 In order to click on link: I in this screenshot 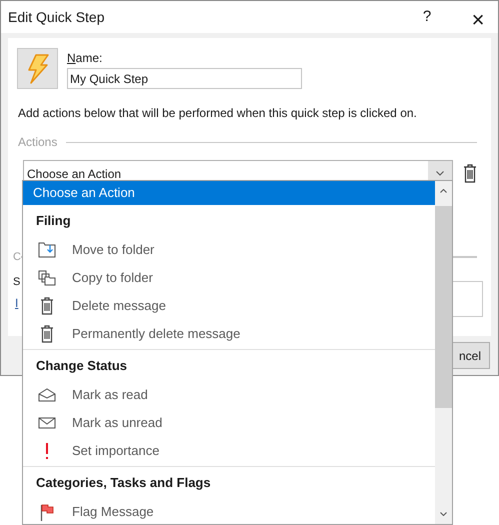, I will do `click(16, 305)`.